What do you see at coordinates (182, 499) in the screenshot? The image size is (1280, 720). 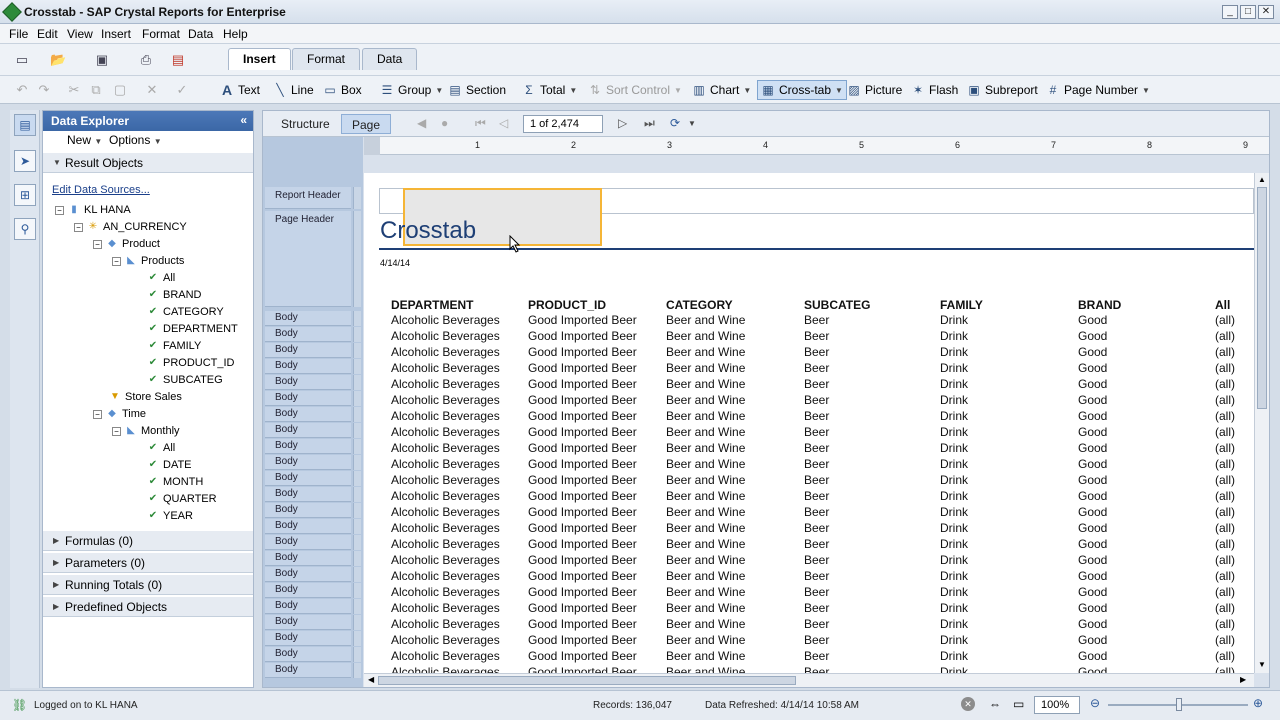 I see `tree-node-level: ✔ QUARTER` at bounding box center [182, 499].